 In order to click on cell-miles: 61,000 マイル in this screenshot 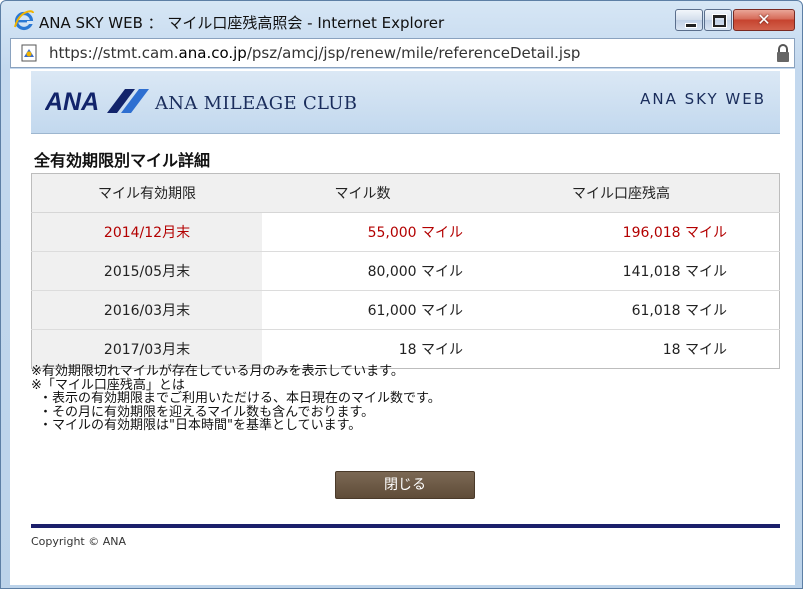, I will do `click(362, 310)`.